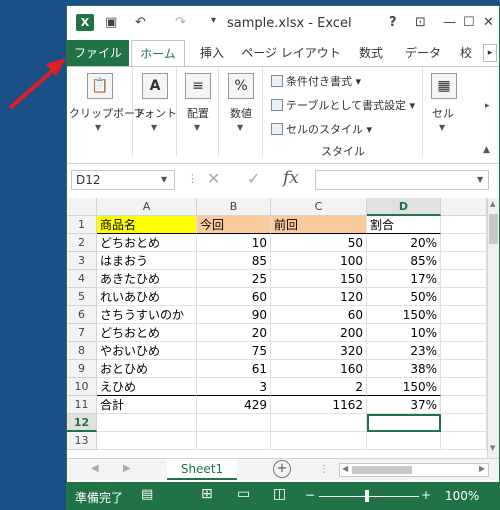  Describe the element at coordinates (243, 494) in the screenshot. I see `page-layout-view-icon: ▭` at that location.